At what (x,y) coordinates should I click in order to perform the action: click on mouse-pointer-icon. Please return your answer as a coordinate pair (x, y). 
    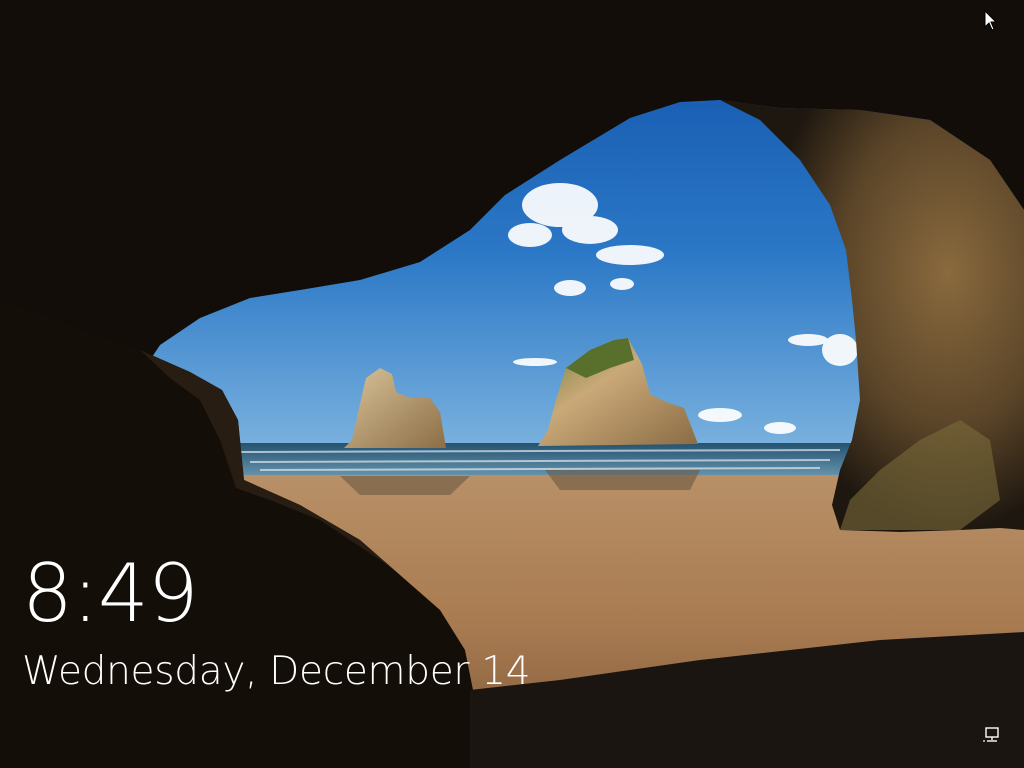
    Looking at the image, I should click on (991, 20).